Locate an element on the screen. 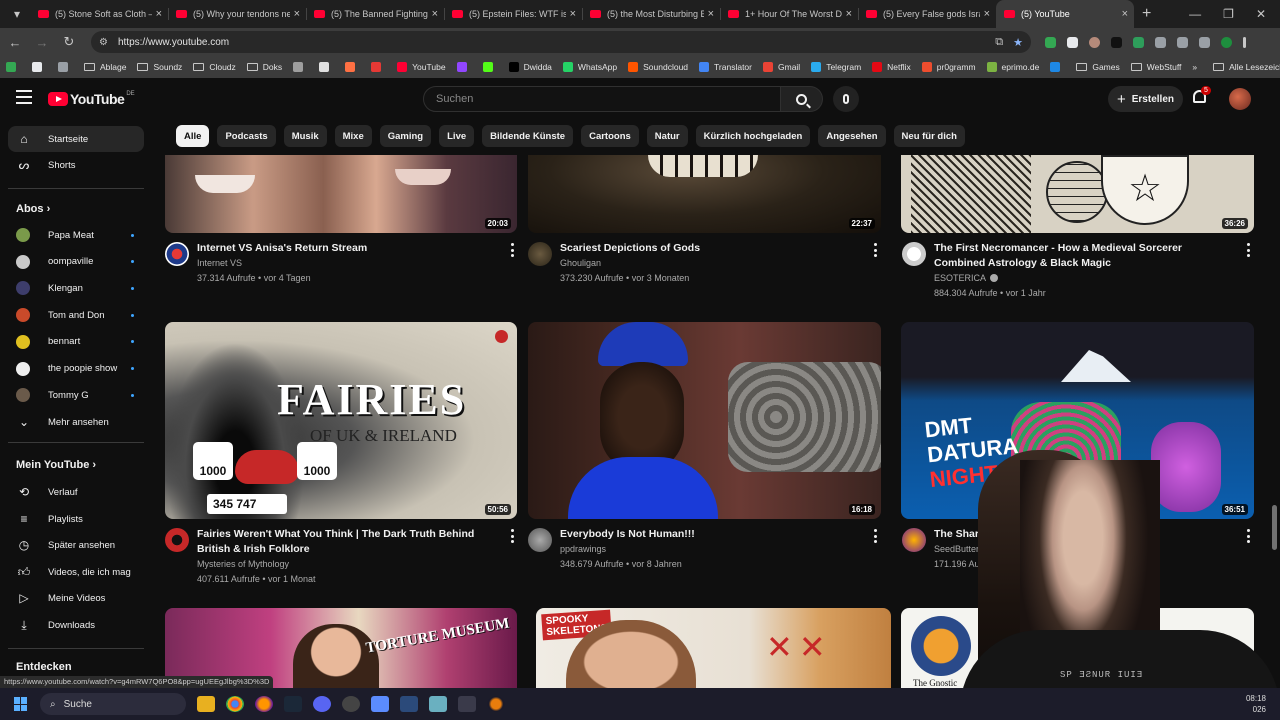  video-title: Internet VS Anisa's Return Stream is located at coordinates (347, 248).